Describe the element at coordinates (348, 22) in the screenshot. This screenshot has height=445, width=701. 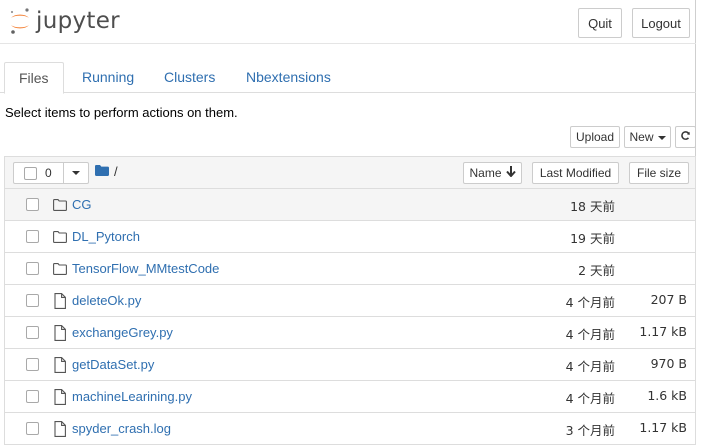
I see `header: jupyter Quit Logout` at that location.